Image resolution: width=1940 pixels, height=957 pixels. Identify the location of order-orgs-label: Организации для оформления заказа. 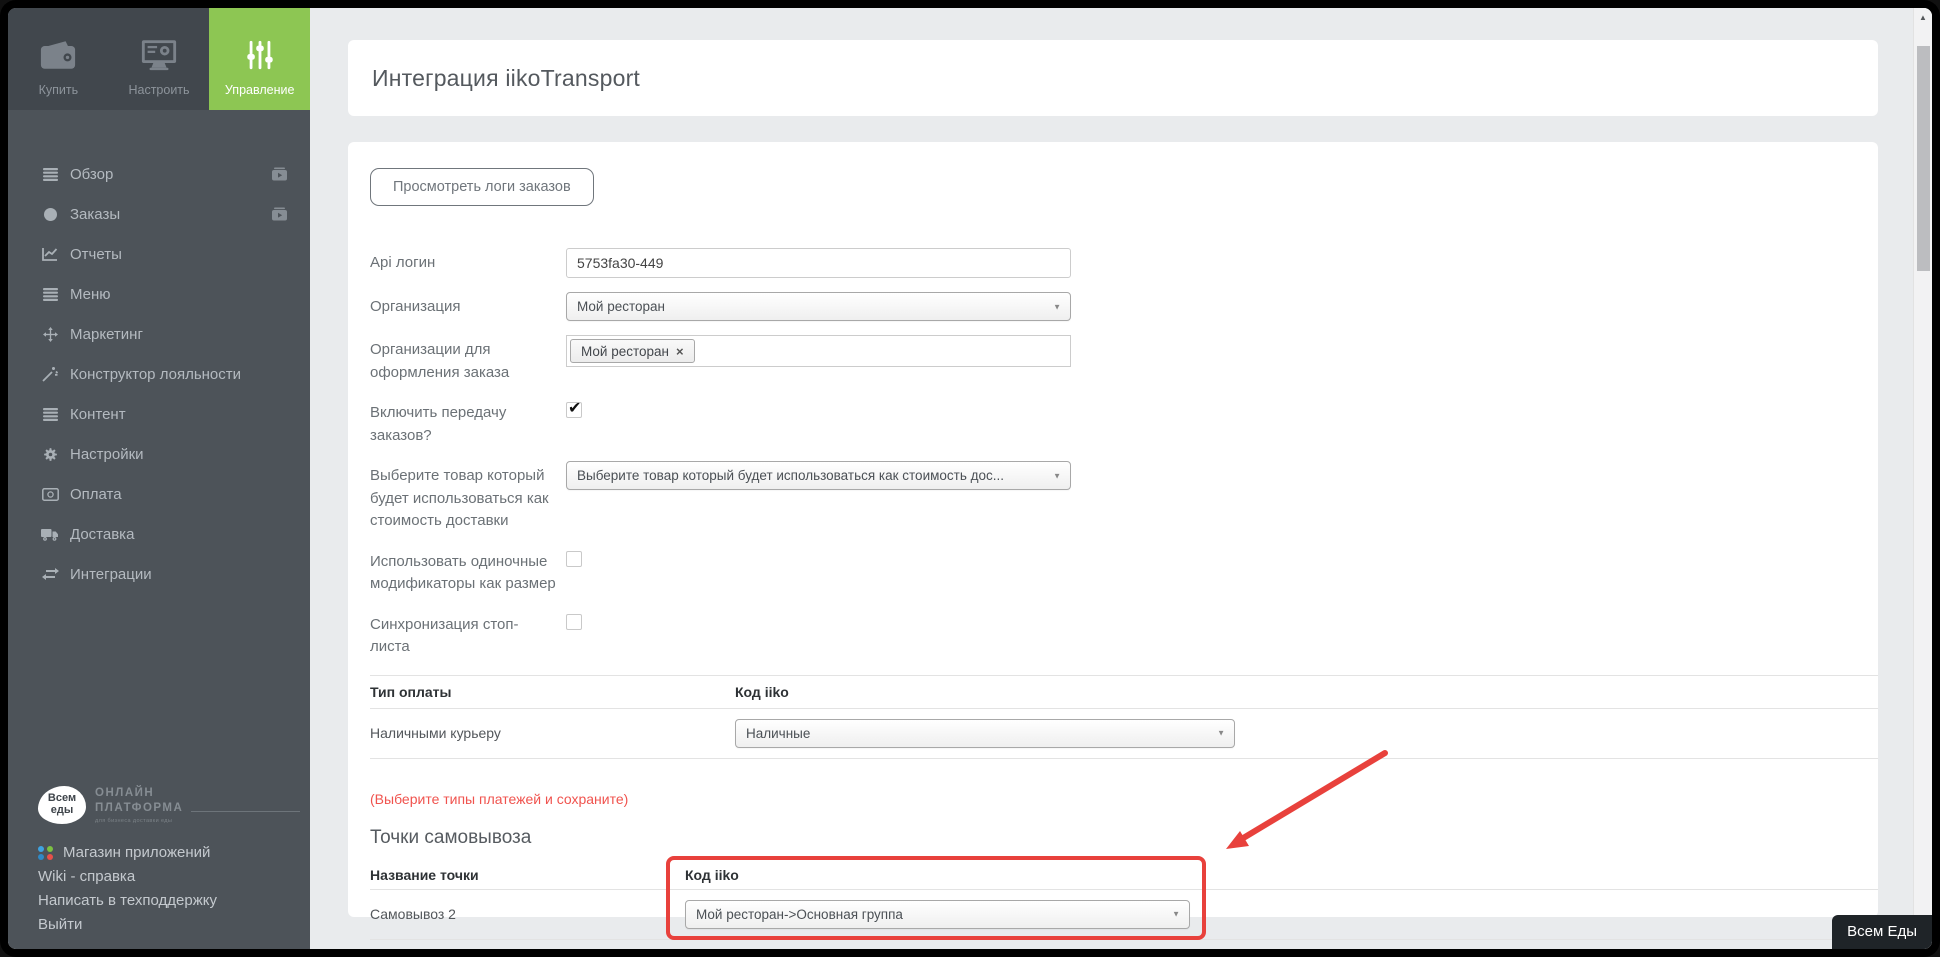
(440, 361).